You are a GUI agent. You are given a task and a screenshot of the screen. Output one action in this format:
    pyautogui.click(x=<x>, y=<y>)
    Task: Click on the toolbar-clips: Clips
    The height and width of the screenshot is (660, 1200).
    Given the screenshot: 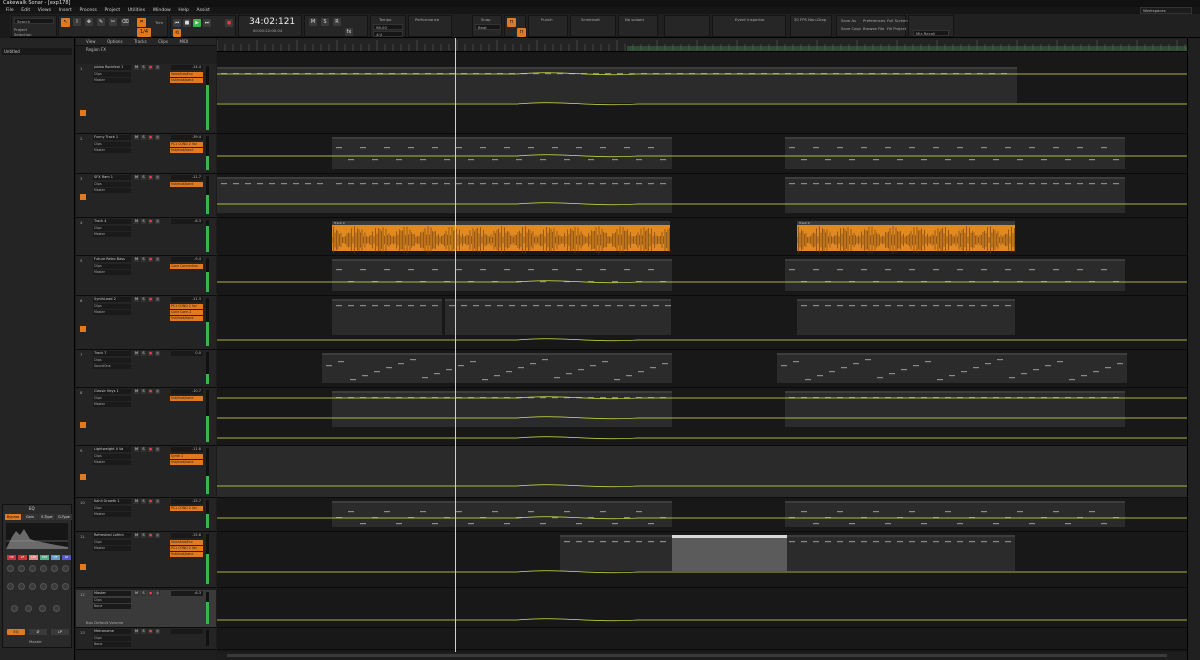 What is the action you would take?
    pyautogui.click(x=163, y=42)
    